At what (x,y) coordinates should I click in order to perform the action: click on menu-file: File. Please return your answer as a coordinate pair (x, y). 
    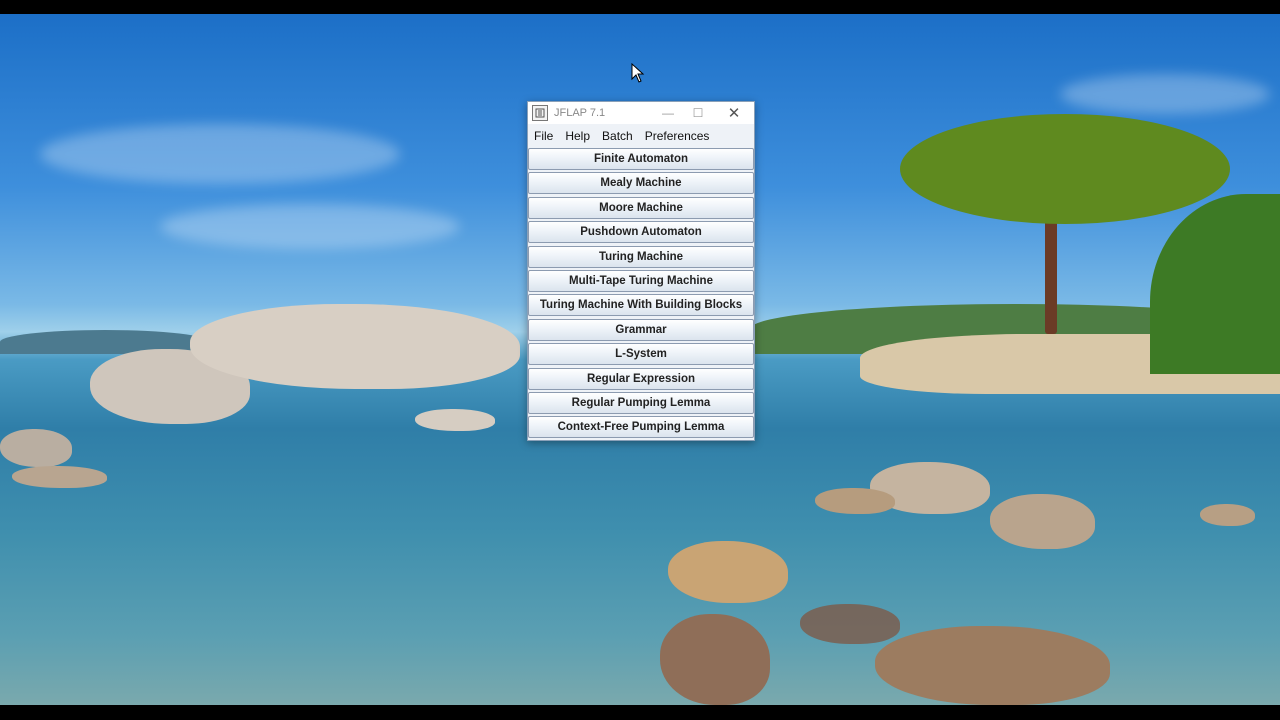
    Looking at the image, I should click on (543, 136).